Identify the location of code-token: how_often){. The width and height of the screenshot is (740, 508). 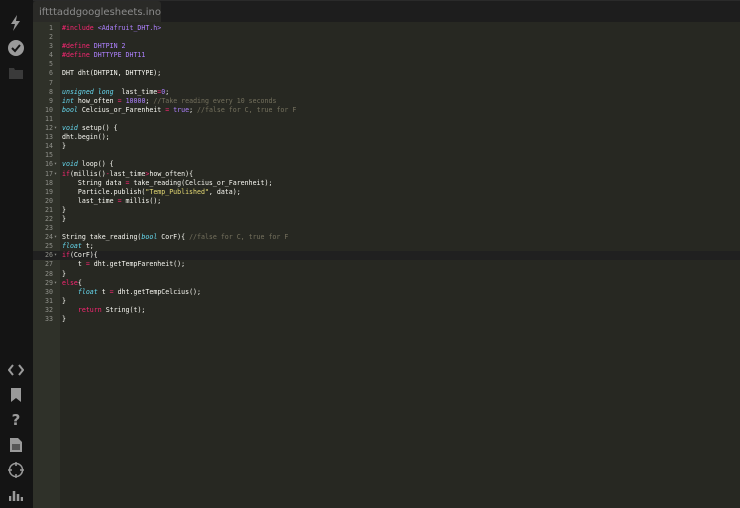
(171, 173).